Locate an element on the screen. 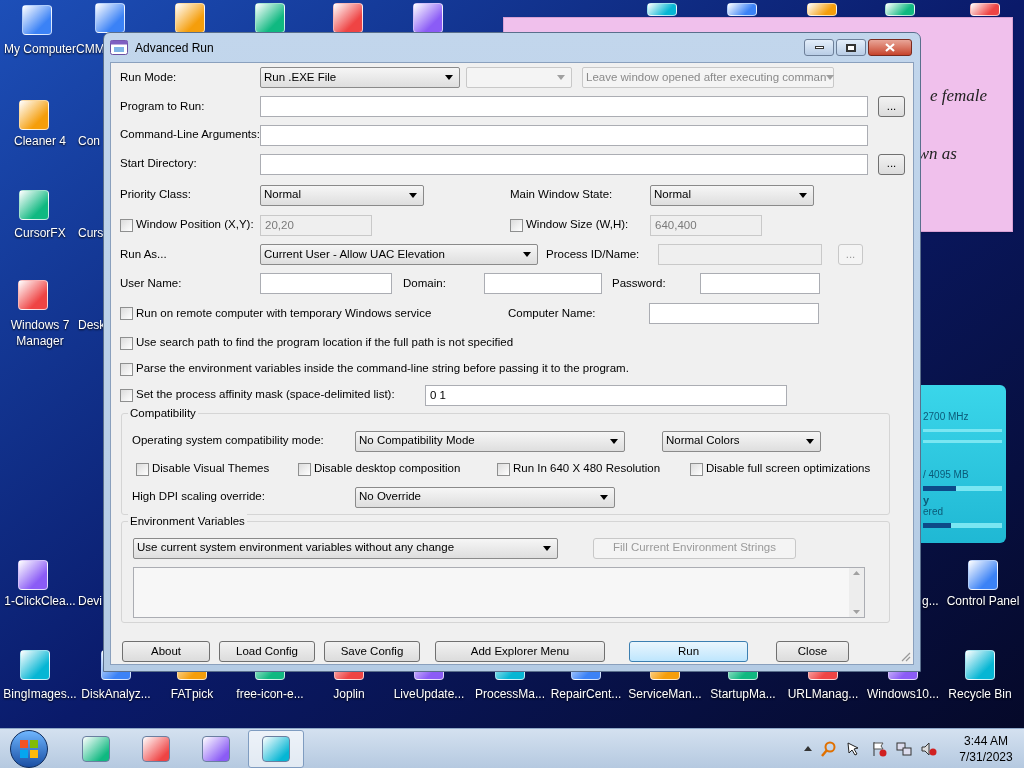 This screenshot has height=768, width=1024. desktop-icon-label: Curs is located at coordinates (91, 233).